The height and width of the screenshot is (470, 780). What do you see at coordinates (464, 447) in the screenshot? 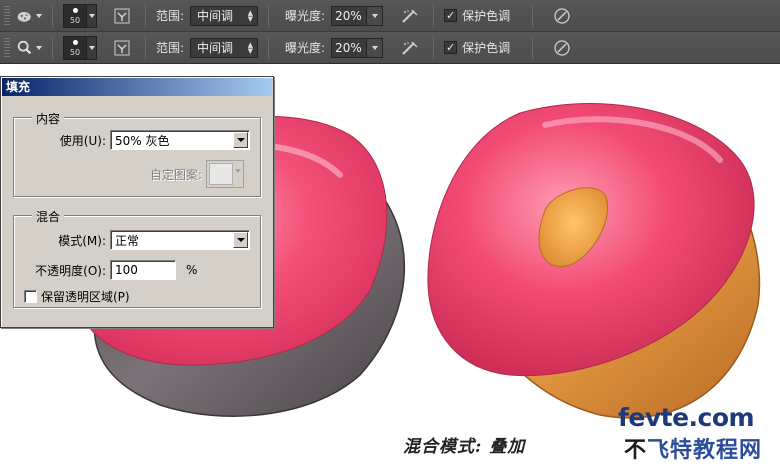
I see `blend-mode-caption: 混合模式: 叠加` at bounding box center [464, 447].